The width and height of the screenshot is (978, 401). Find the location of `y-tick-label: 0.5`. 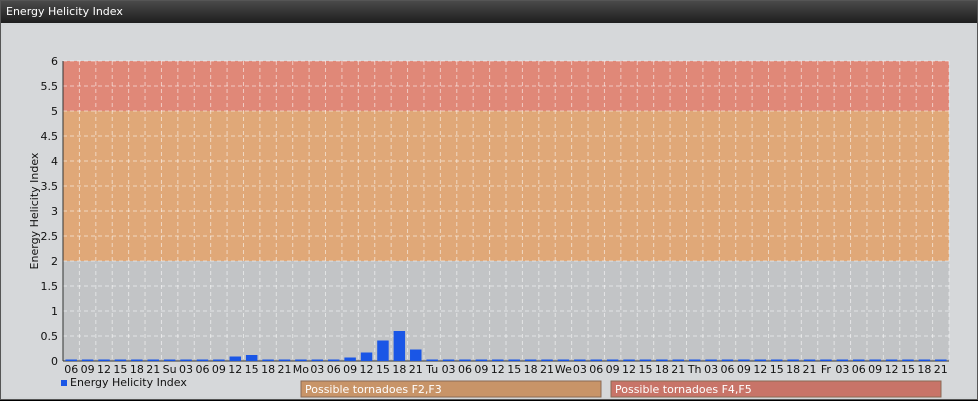

y-tick-label: 0.5 is located at coordinates (50, 336).